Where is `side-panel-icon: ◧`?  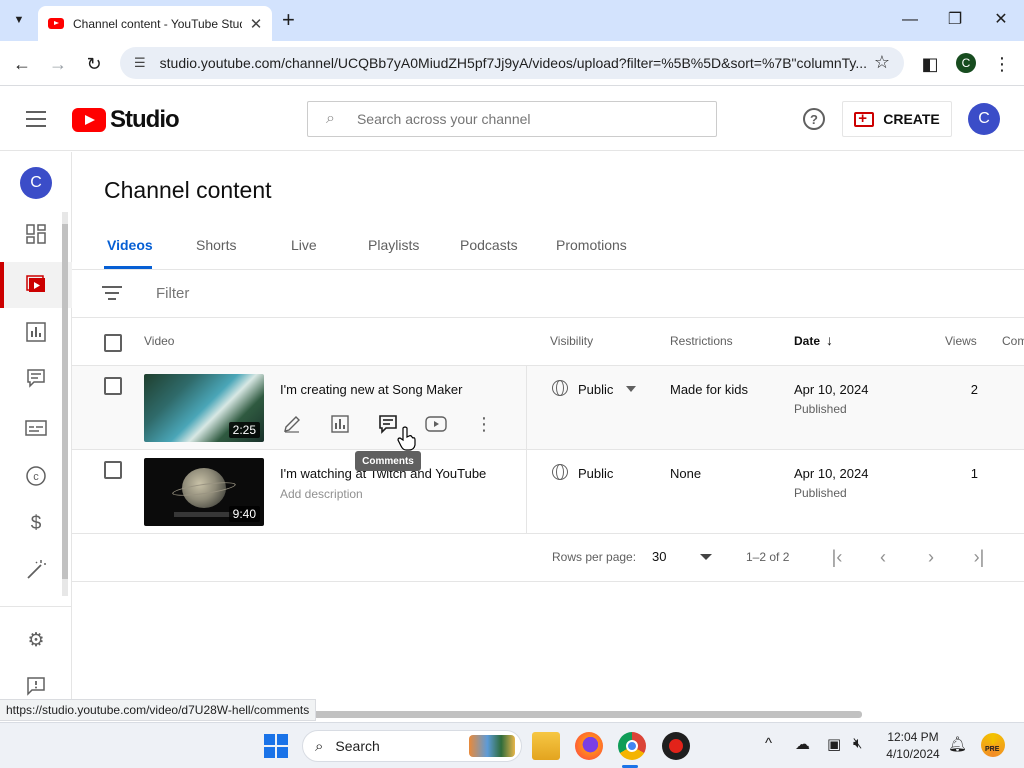 side-panel-icon: ◧ is located at coordinates (930, 64).